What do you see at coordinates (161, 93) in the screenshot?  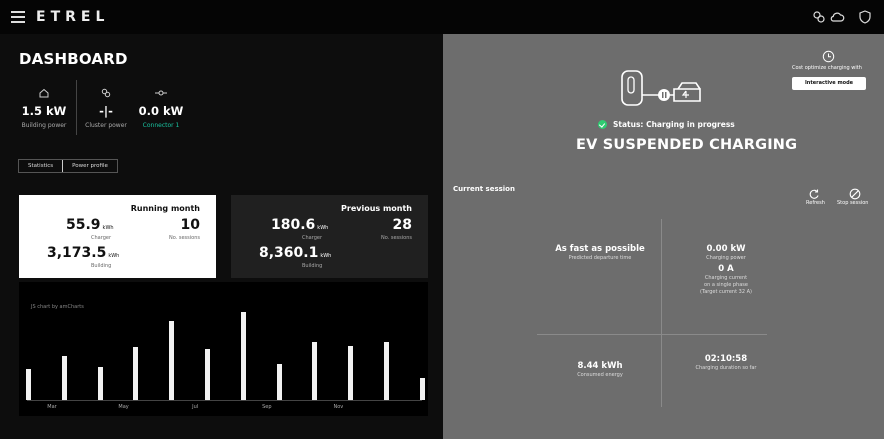 I see `connector-icon` at bounding box center [161, 93].